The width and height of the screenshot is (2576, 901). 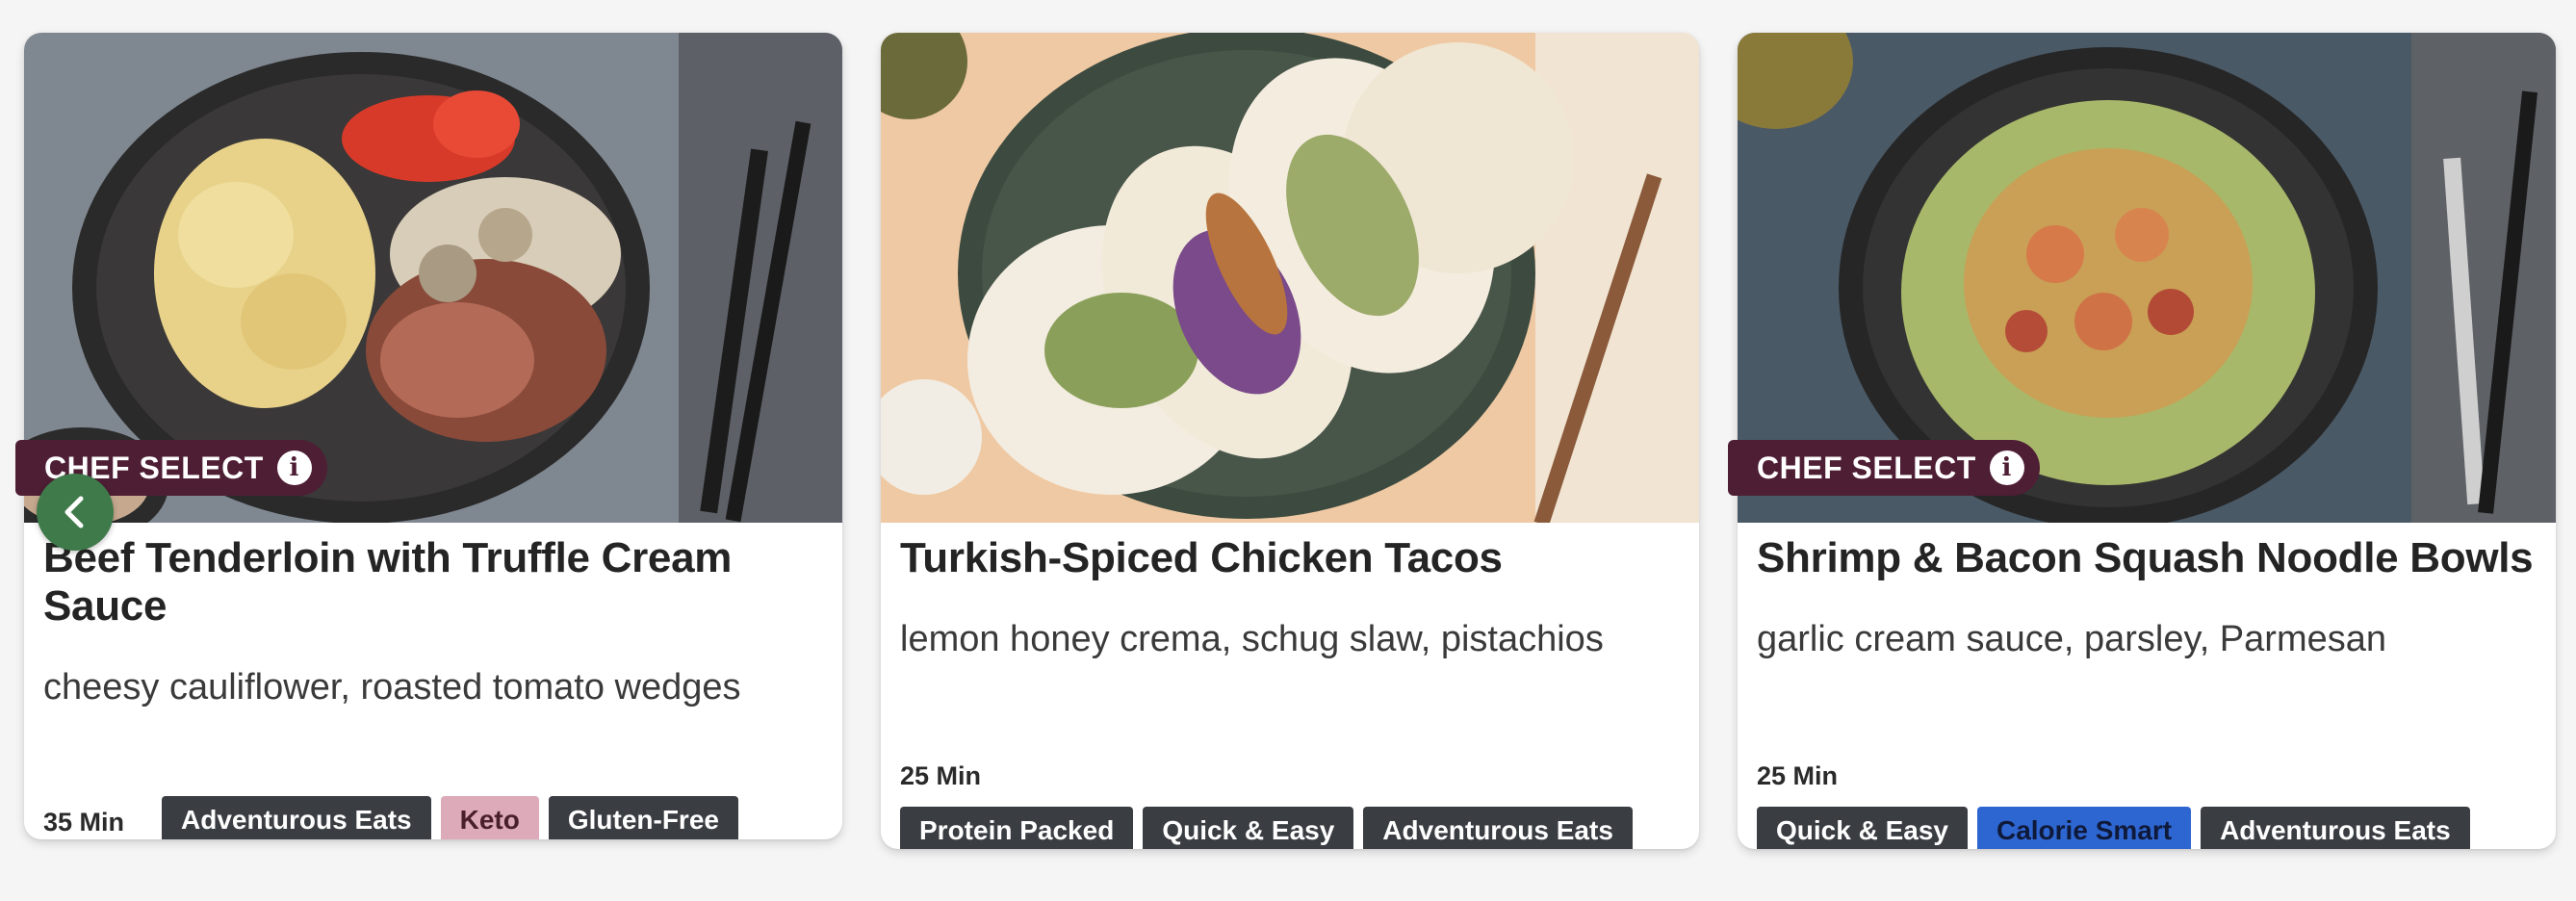 What do you see at coordinates (433, 582) in the screenshot?
I see `meal-title: Beef Tenderloin with Truffle Cream Sauce` at bounding box center [433, 582].